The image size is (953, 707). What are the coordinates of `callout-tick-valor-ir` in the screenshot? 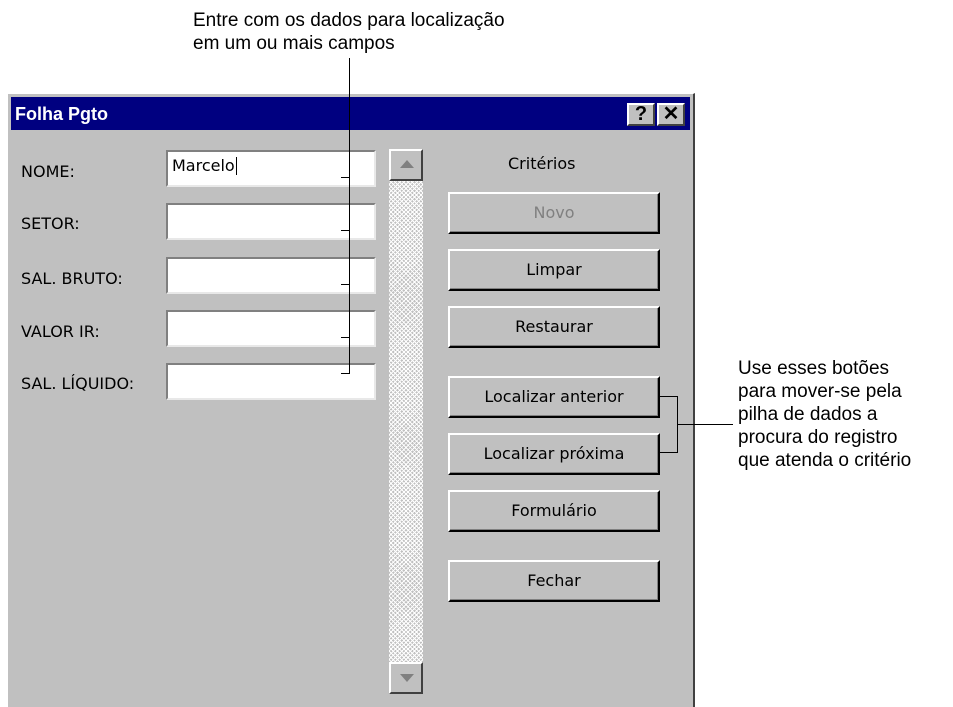 It's located at (345, 337).